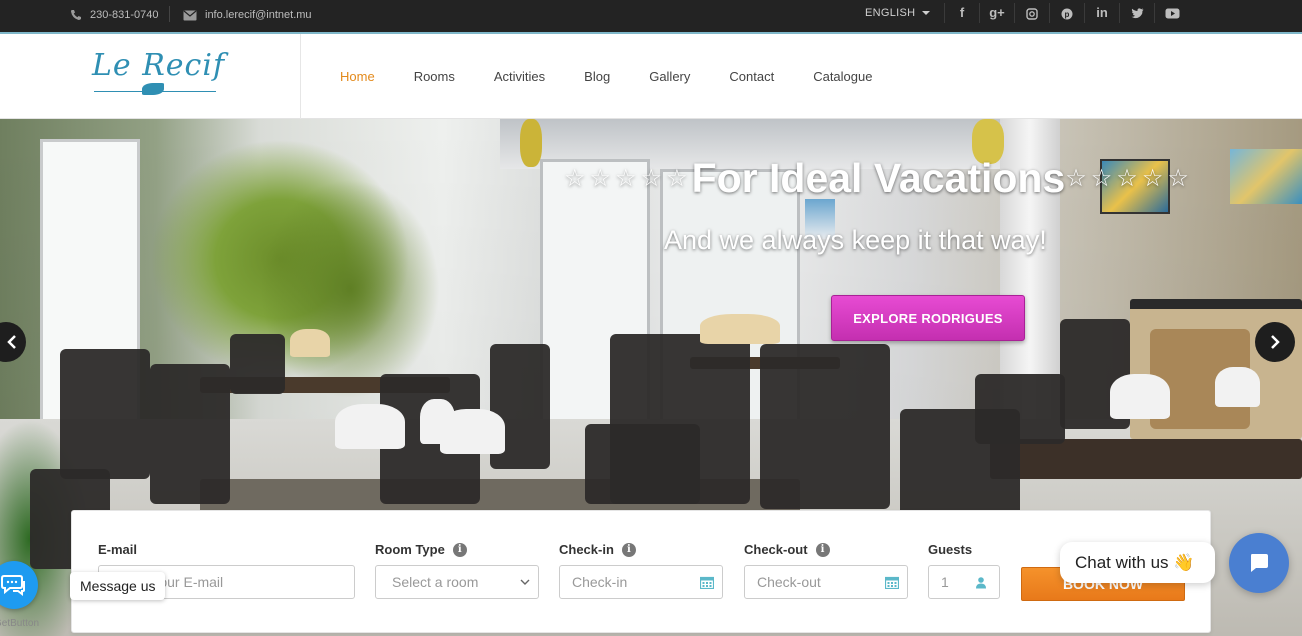 The height and width of the screenshot is (636, 1302). I want to click on guests-label: Guests, so click(950, 549).